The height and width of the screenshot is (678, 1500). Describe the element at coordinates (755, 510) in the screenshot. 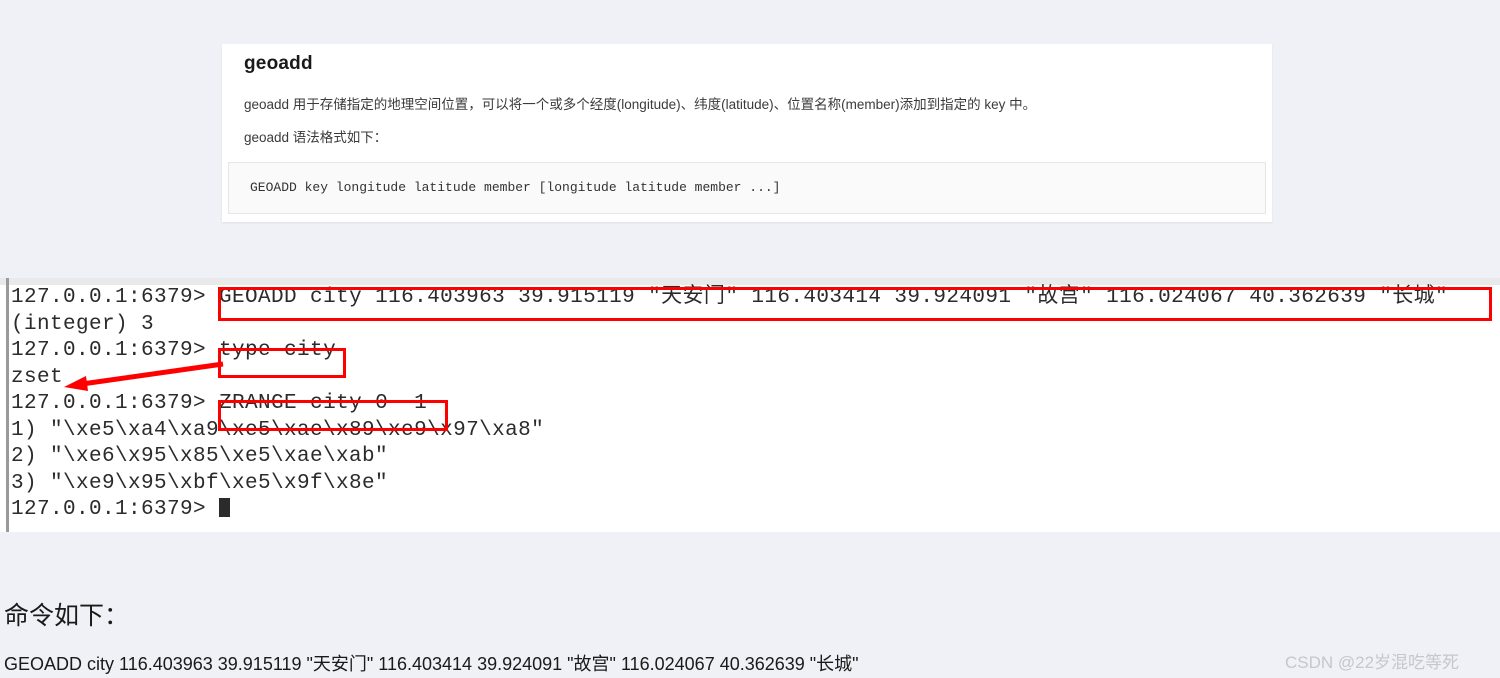

I see `terminal-line: 127.0.0.1:6379>` at that location.